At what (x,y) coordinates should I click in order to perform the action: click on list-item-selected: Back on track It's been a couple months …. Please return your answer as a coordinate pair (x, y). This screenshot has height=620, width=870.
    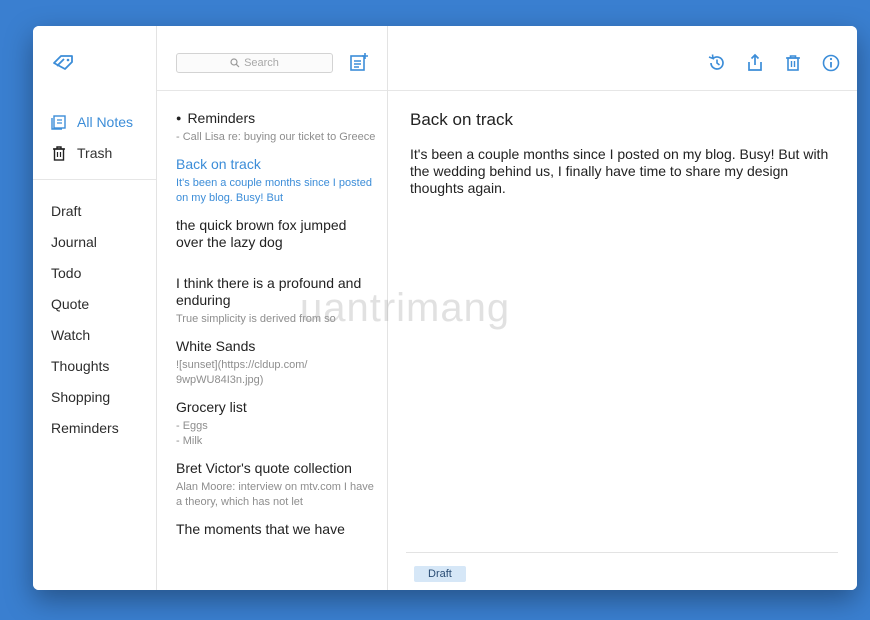
    Looking at the image, I should click on (276, 181).